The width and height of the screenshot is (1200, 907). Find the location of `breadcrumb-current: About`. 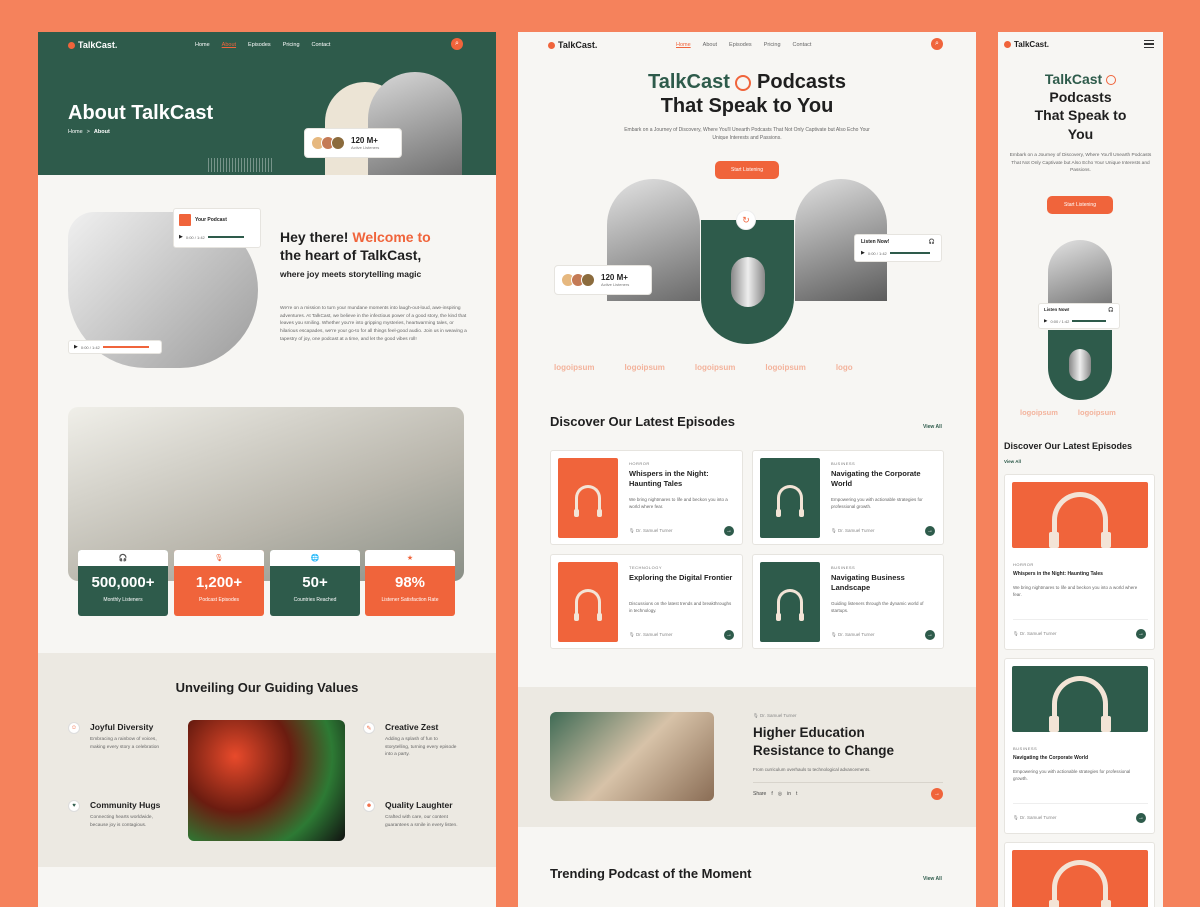

breadcrumb-current: About is located at coordinates (101, 132).